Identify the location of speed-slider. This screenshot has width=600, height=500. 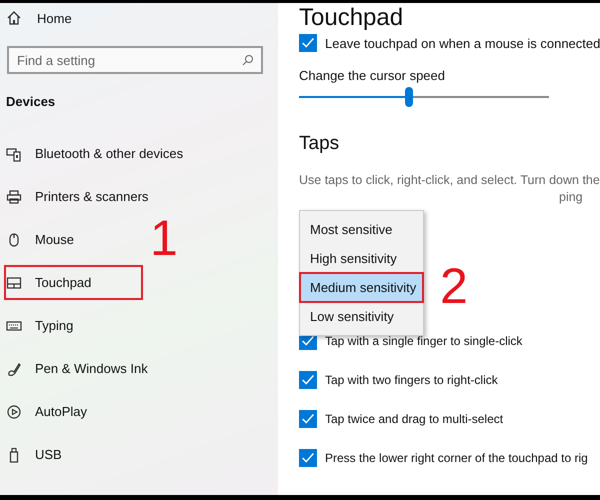
(424, 97).